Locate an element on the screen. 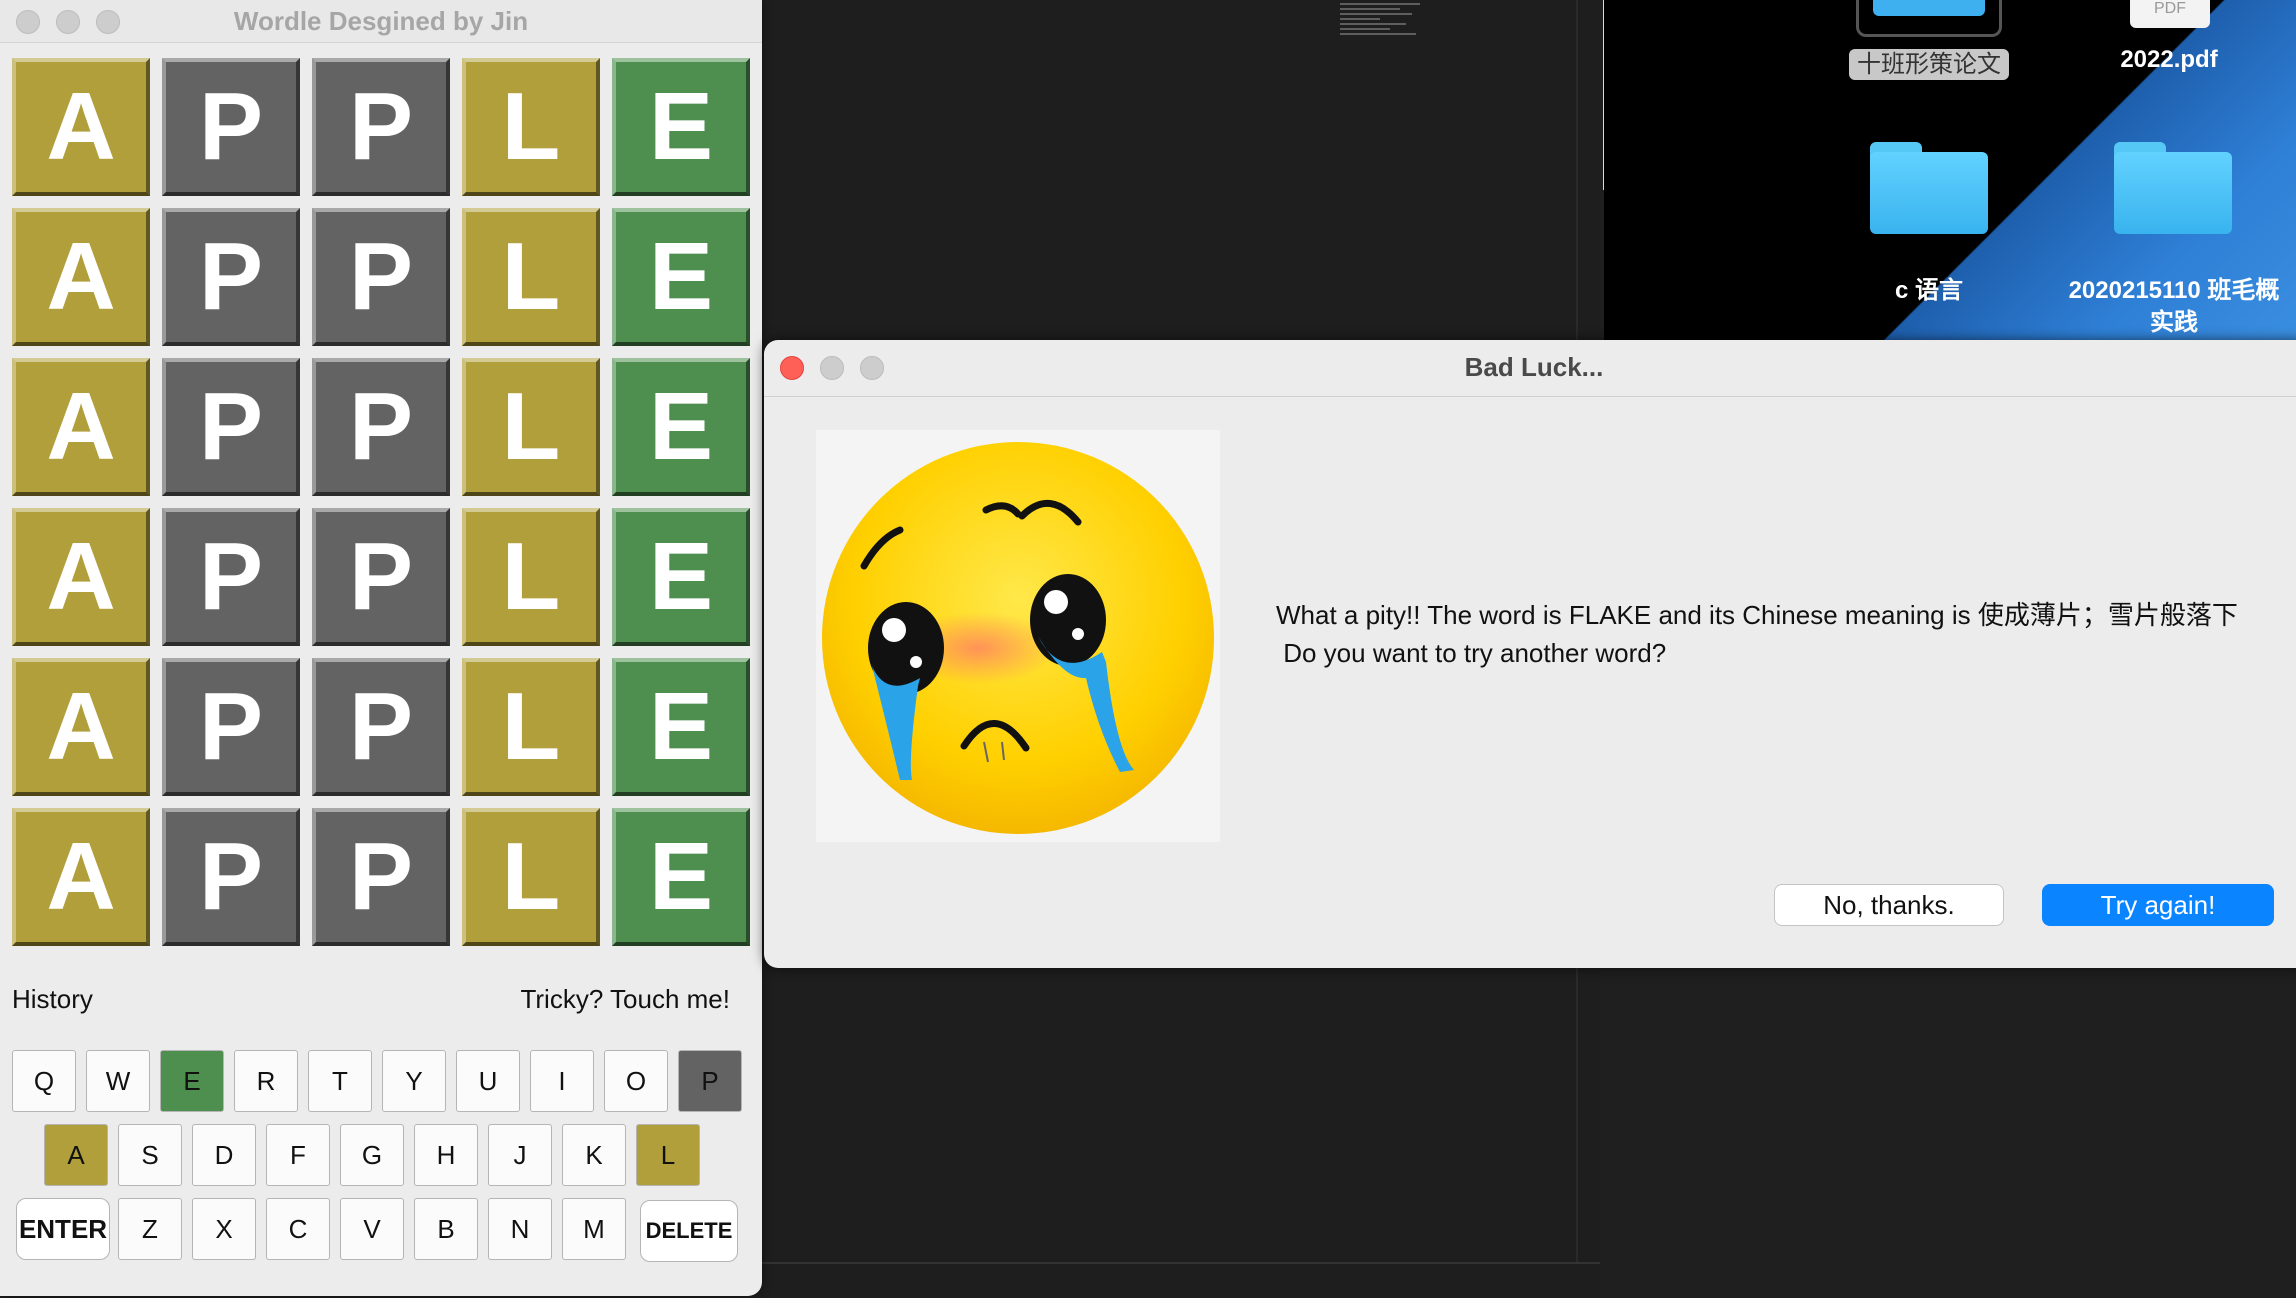 The width and height of the screenshot is (2296, 1298). editor-minimap is located at coordinates (1385, 30).